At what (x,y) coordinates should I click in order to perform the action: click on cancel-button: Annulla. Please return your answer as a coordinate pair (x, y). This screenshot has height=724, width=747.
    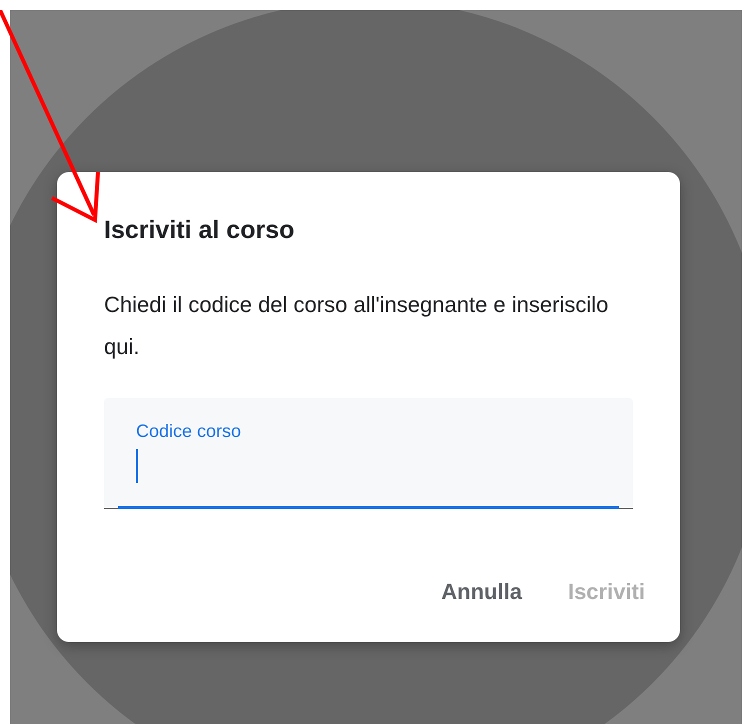
    Looking at the image, I should click on (481, 591).